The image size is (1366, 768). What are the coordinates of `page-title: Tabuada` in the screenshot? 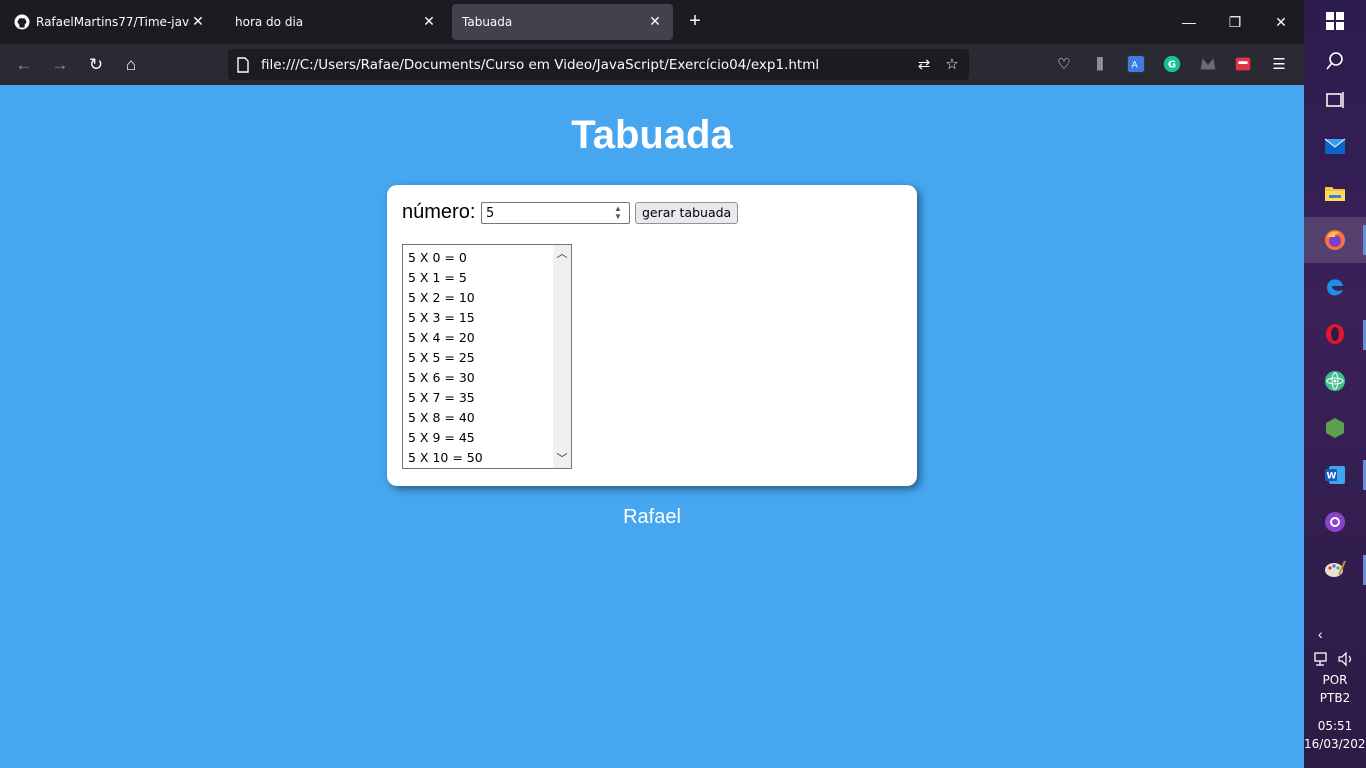 It's located at (652, 135).